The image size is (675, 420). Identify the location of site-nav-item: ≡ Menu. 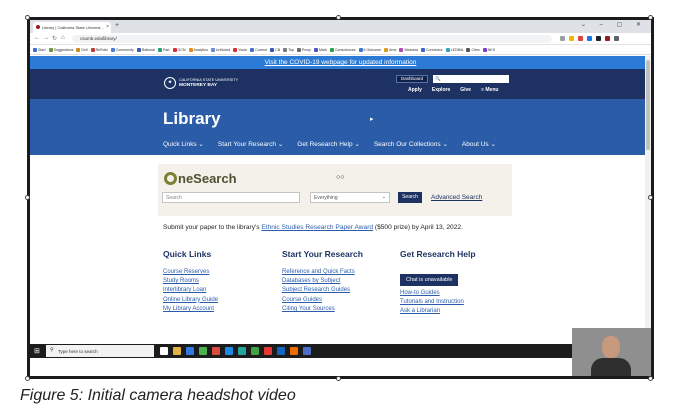
(489, 90).